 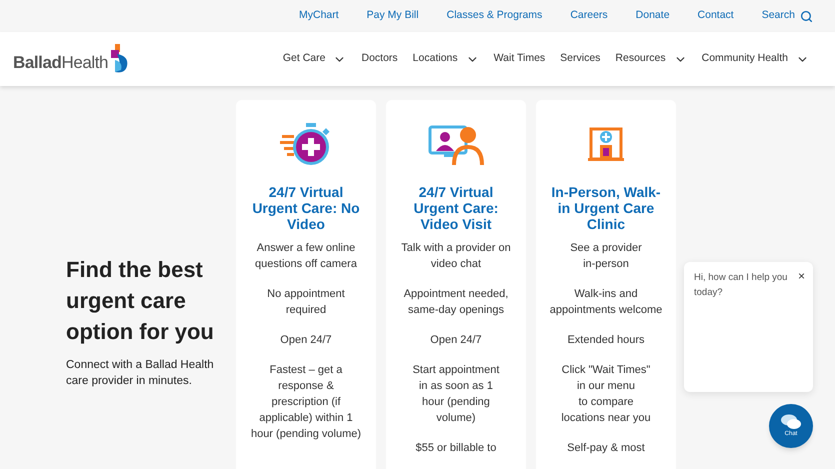 I want to click on card-detail-text: Self-pay & most, so click(x=606, y=448).